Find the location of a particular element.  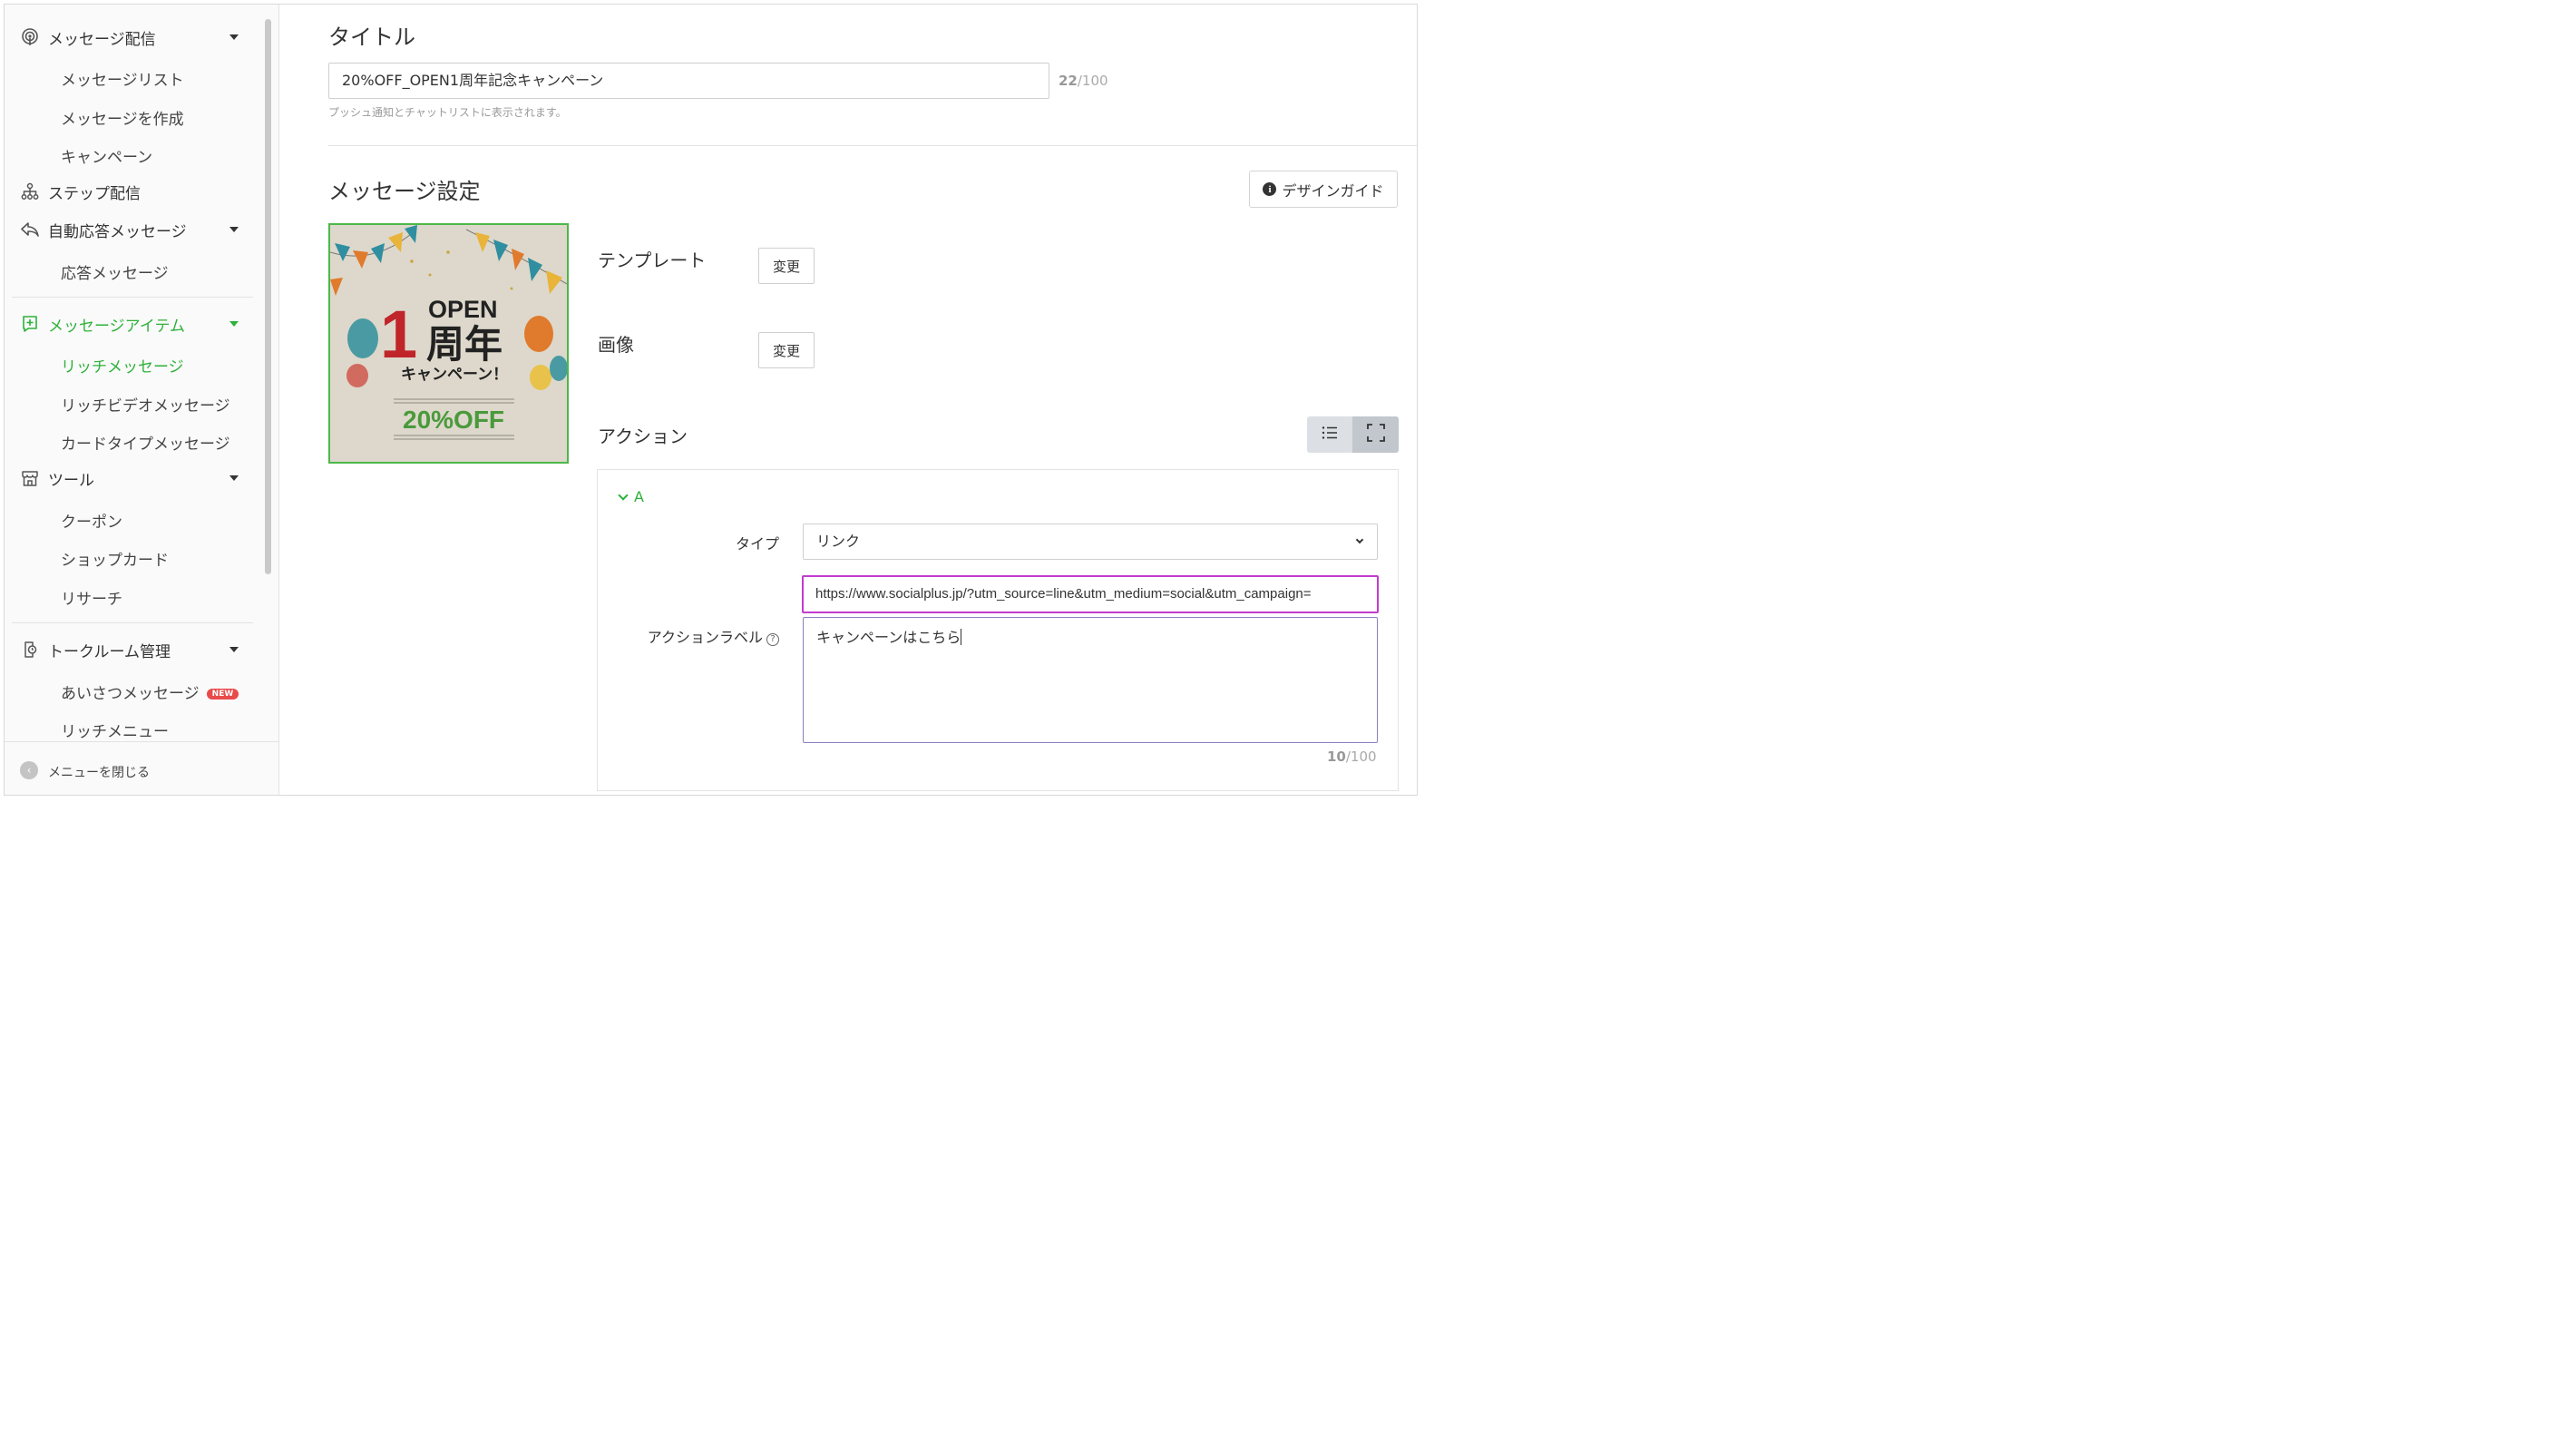

sidebar-item-auto-reply: 自動応答メッセージ is located at coordinates (133, 229).